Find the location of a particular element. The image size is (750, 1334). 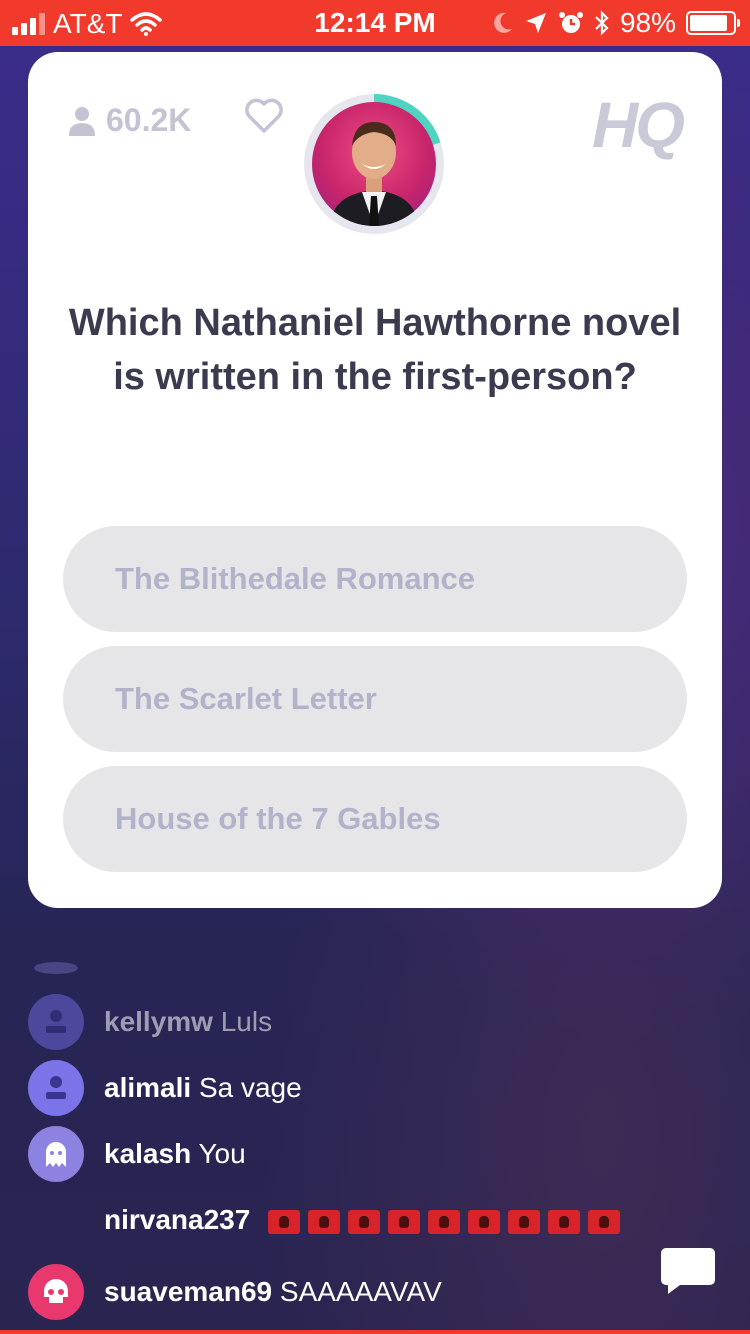

chat-message-text: You is located at coordinates (222, 1153).